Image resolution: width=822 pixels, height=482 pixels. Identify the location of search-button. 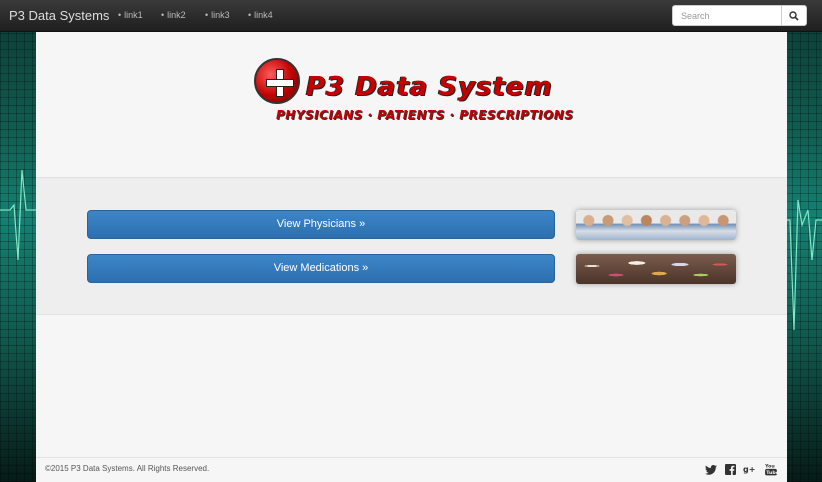
(793, 15).